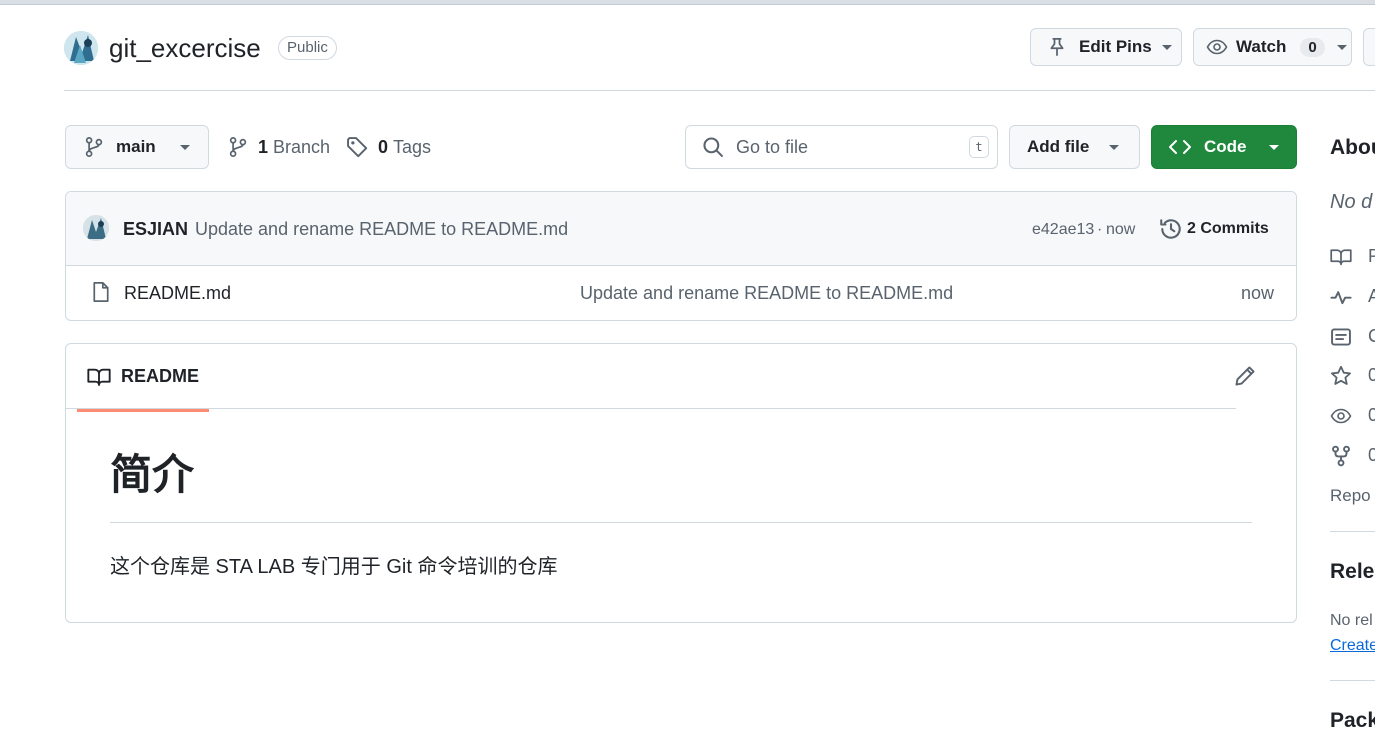 This screenshot has width=1375, height=734. I want to click on branch-name: main, so click(136, 146).